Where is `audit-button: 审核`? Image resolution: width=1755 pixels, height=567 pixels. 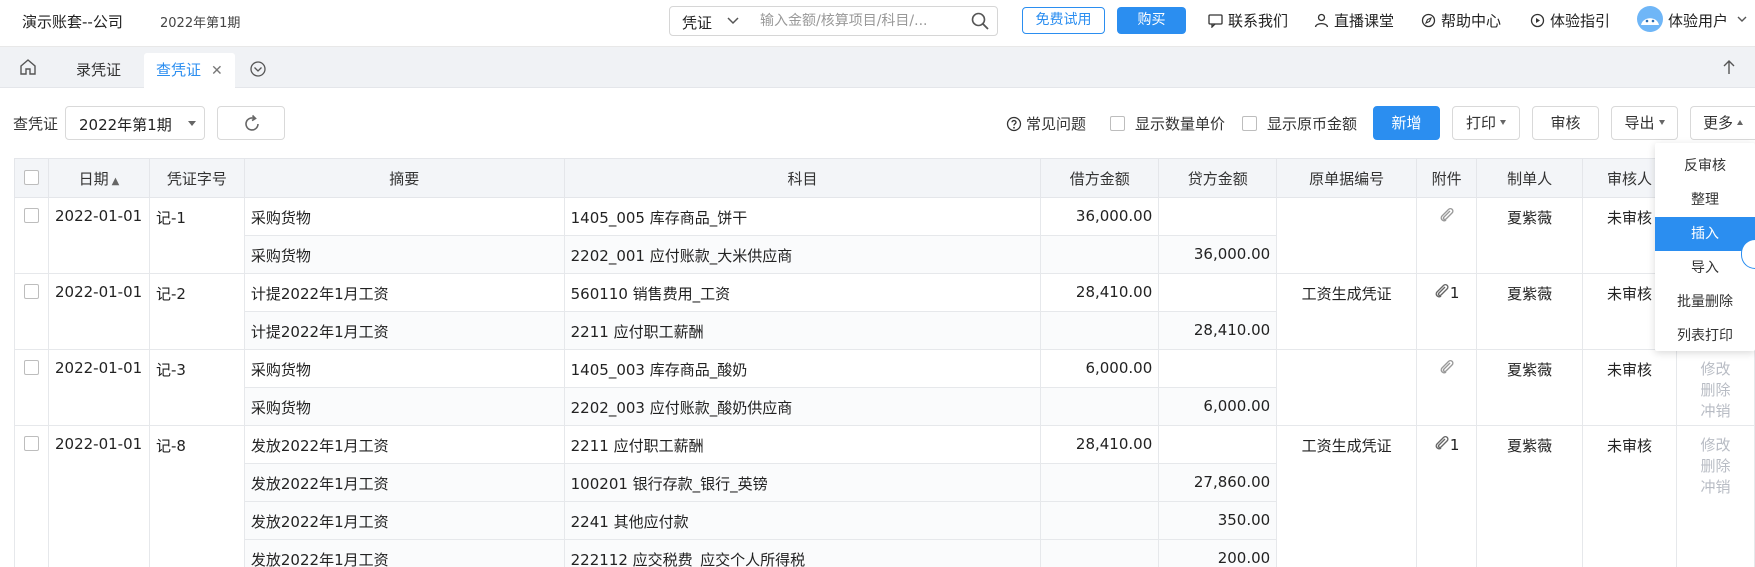 audit-button: 审核 is located at coordinates (1565, 123).